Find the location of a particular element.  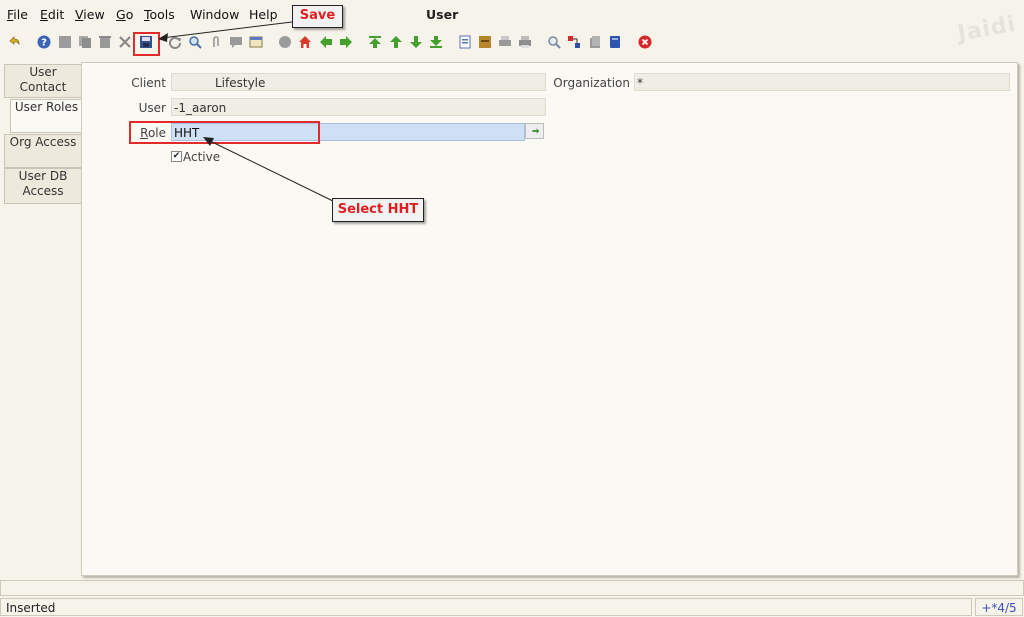

tab-user-db-access: User DB Access is located at coordinates (43, 186).